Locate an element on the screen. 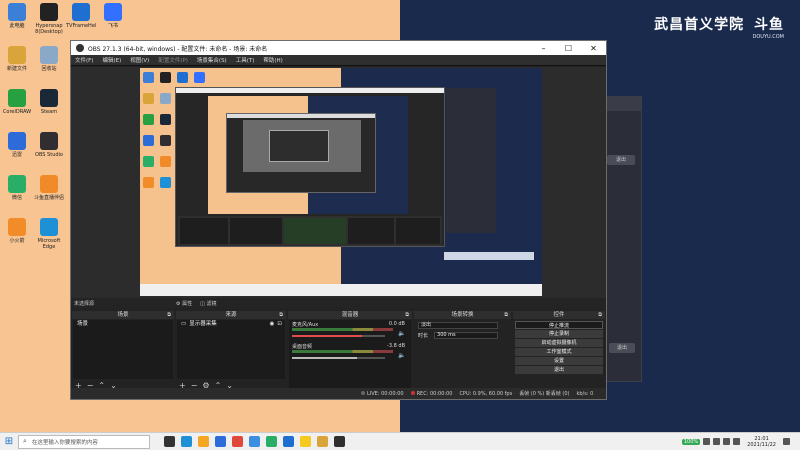 The height and width of the screenshot is (450, 800). desktop-icon-label: 微信 is located at coordinates (16, 198).